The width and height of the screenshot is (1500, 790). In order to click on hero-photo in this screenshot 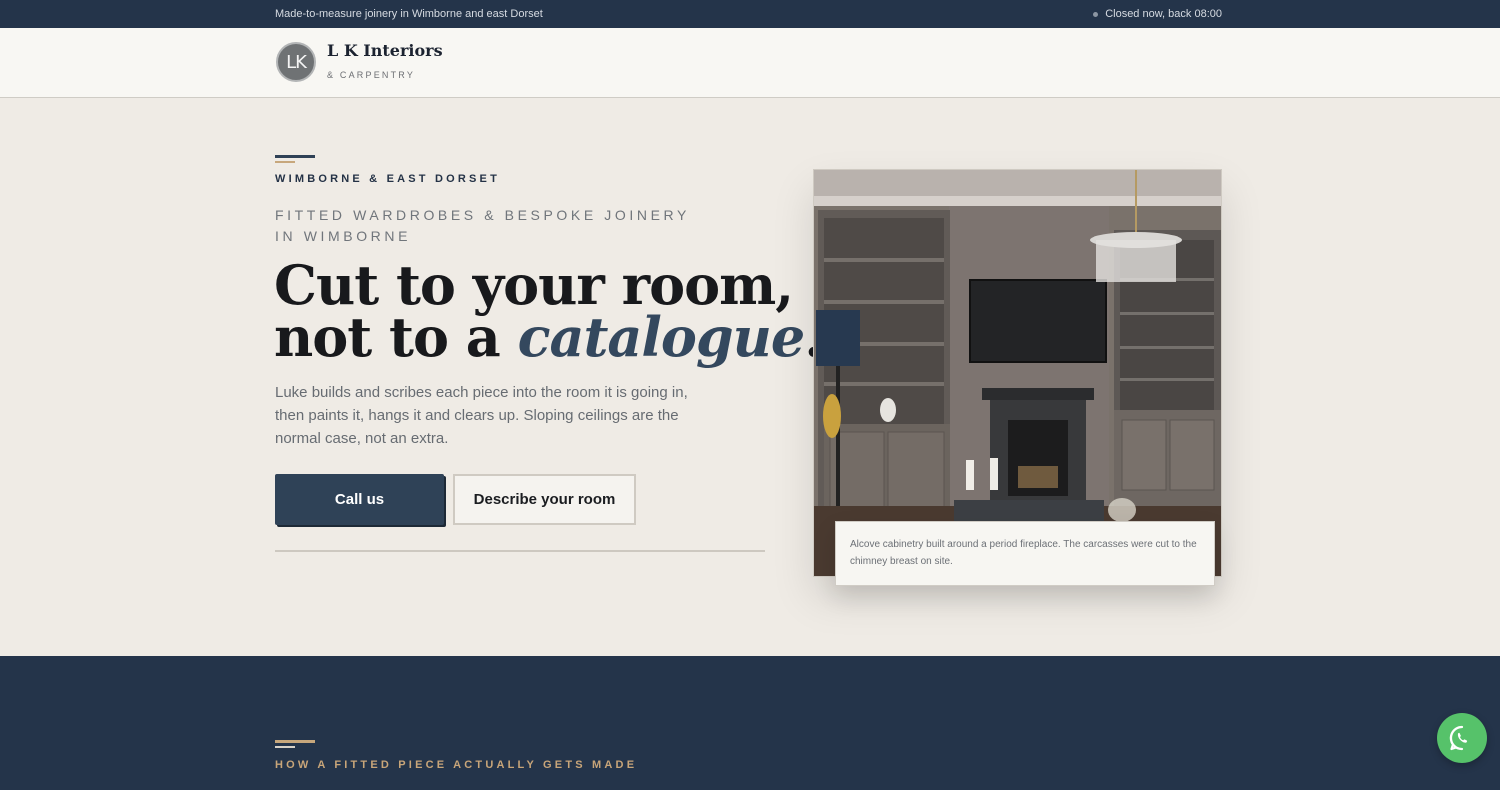, I will do `click(1017, 373)`.